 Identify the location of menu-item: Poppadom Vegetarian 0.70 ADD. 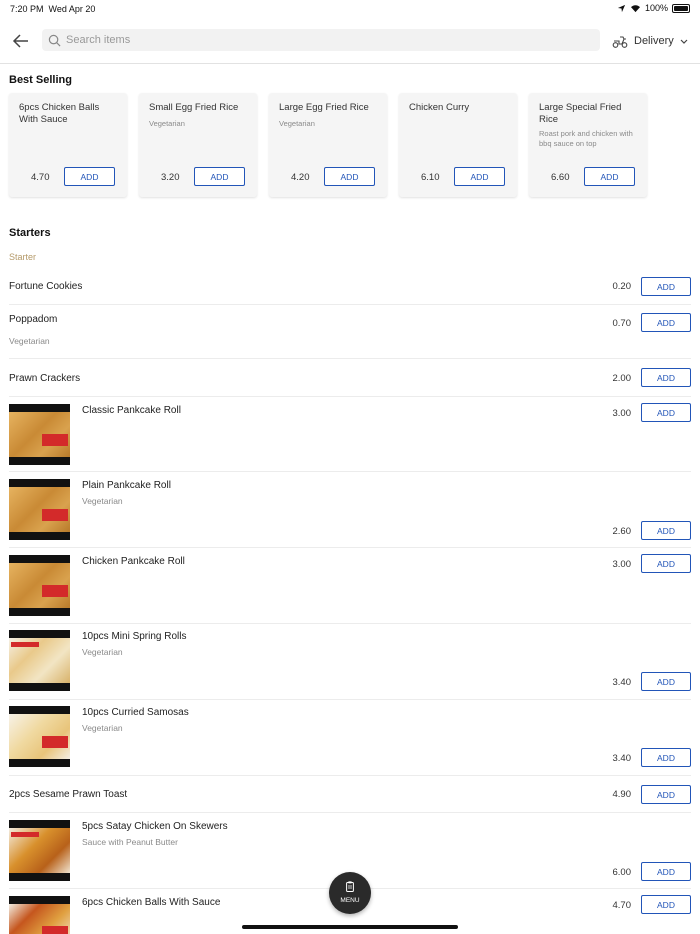
(350, 332).